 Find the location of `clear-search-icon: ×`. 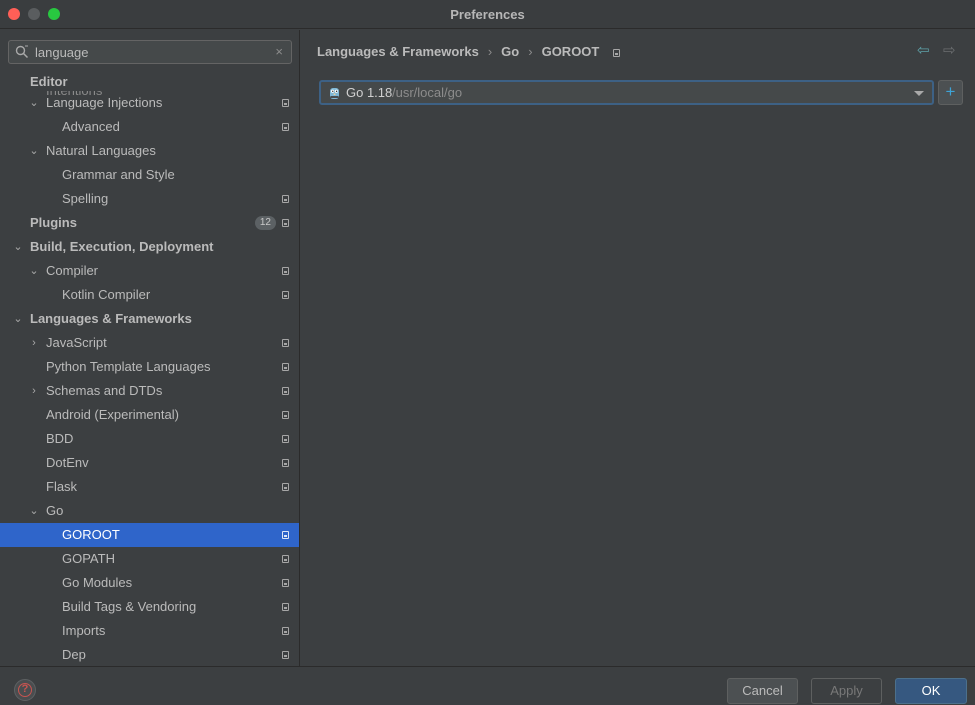

clear-search-icon: × is located at coordinates (279, 51).